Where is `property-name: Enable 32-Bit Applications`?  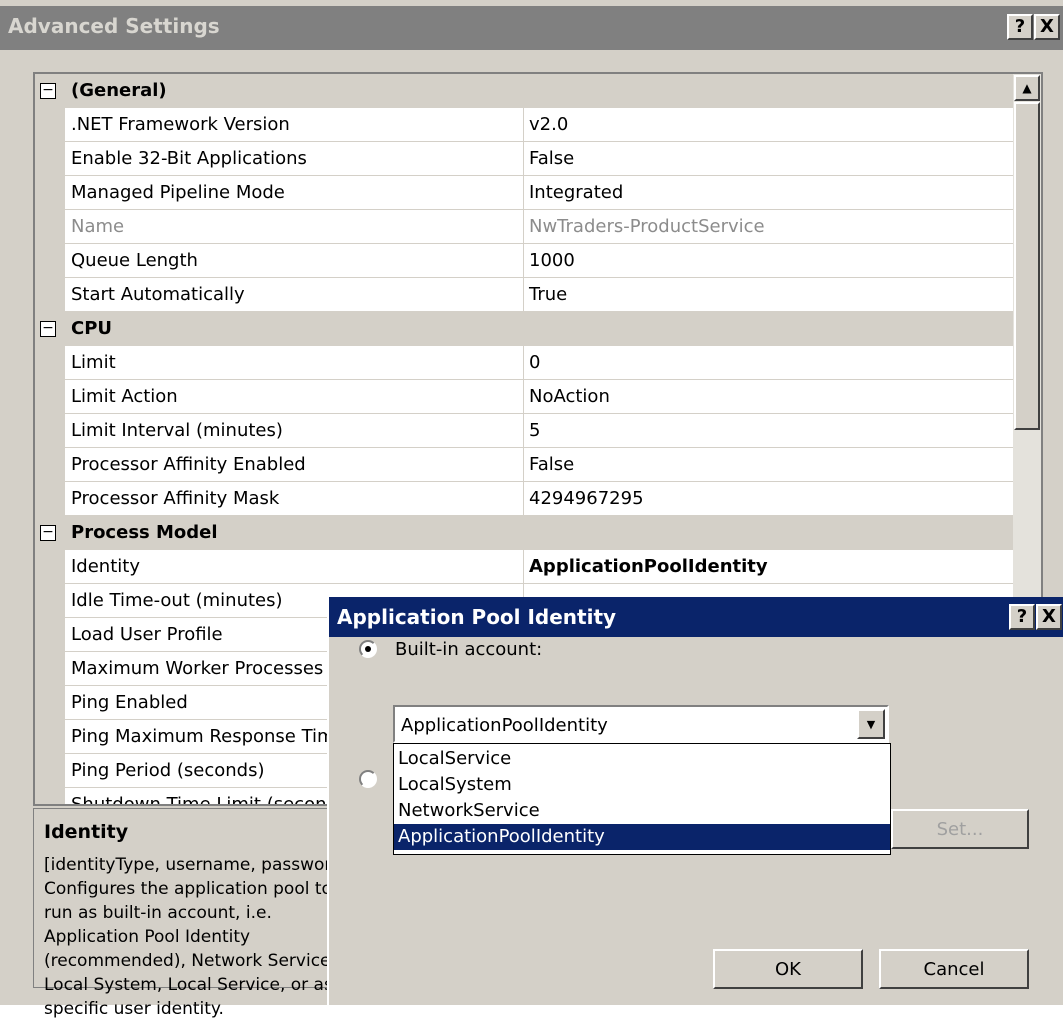 property-name: Enable 32-Bit Applications is located at coordinates (189, 158).